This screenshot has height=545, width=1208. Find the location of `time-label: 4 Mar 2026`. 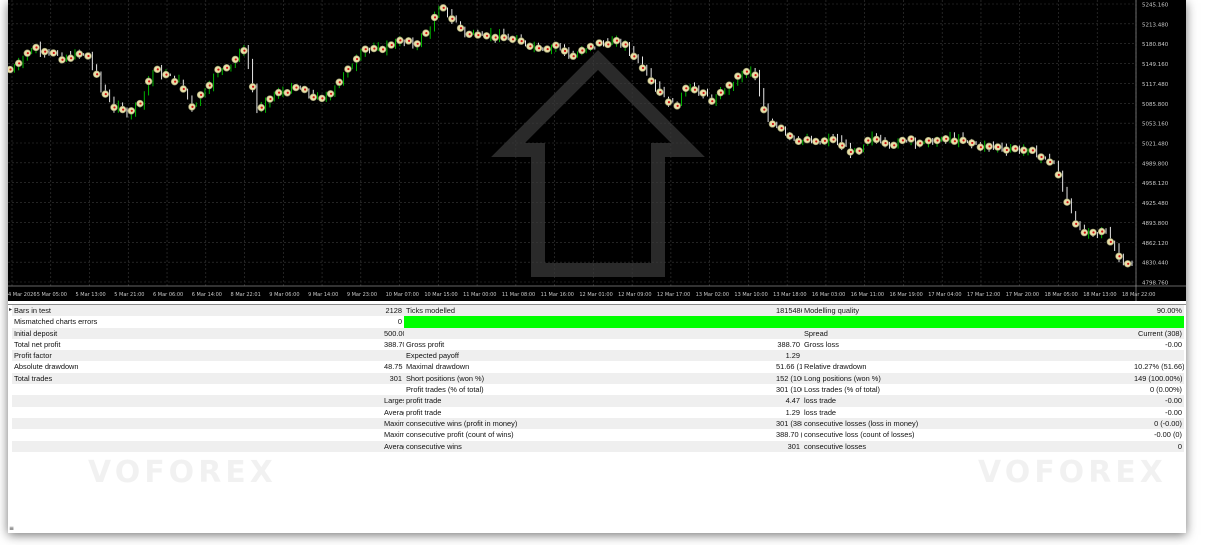

time-label: 4 Mar 2026 is located at coordinates (22, 295).